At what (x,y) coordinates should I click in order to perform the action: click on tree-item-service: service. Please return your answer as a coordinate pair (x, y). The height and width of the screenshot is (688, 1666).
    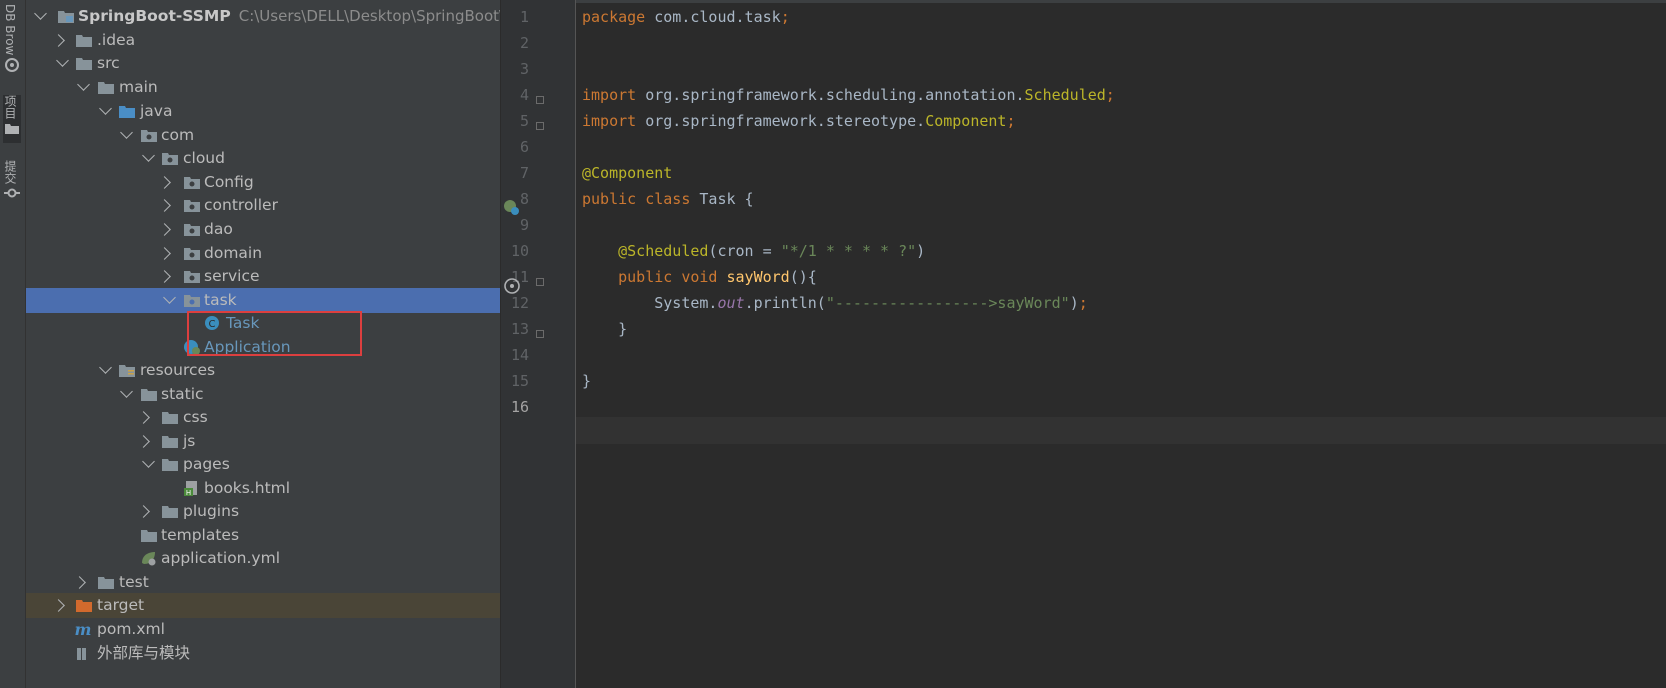
    Looking at the image, I should click on (263, 276).